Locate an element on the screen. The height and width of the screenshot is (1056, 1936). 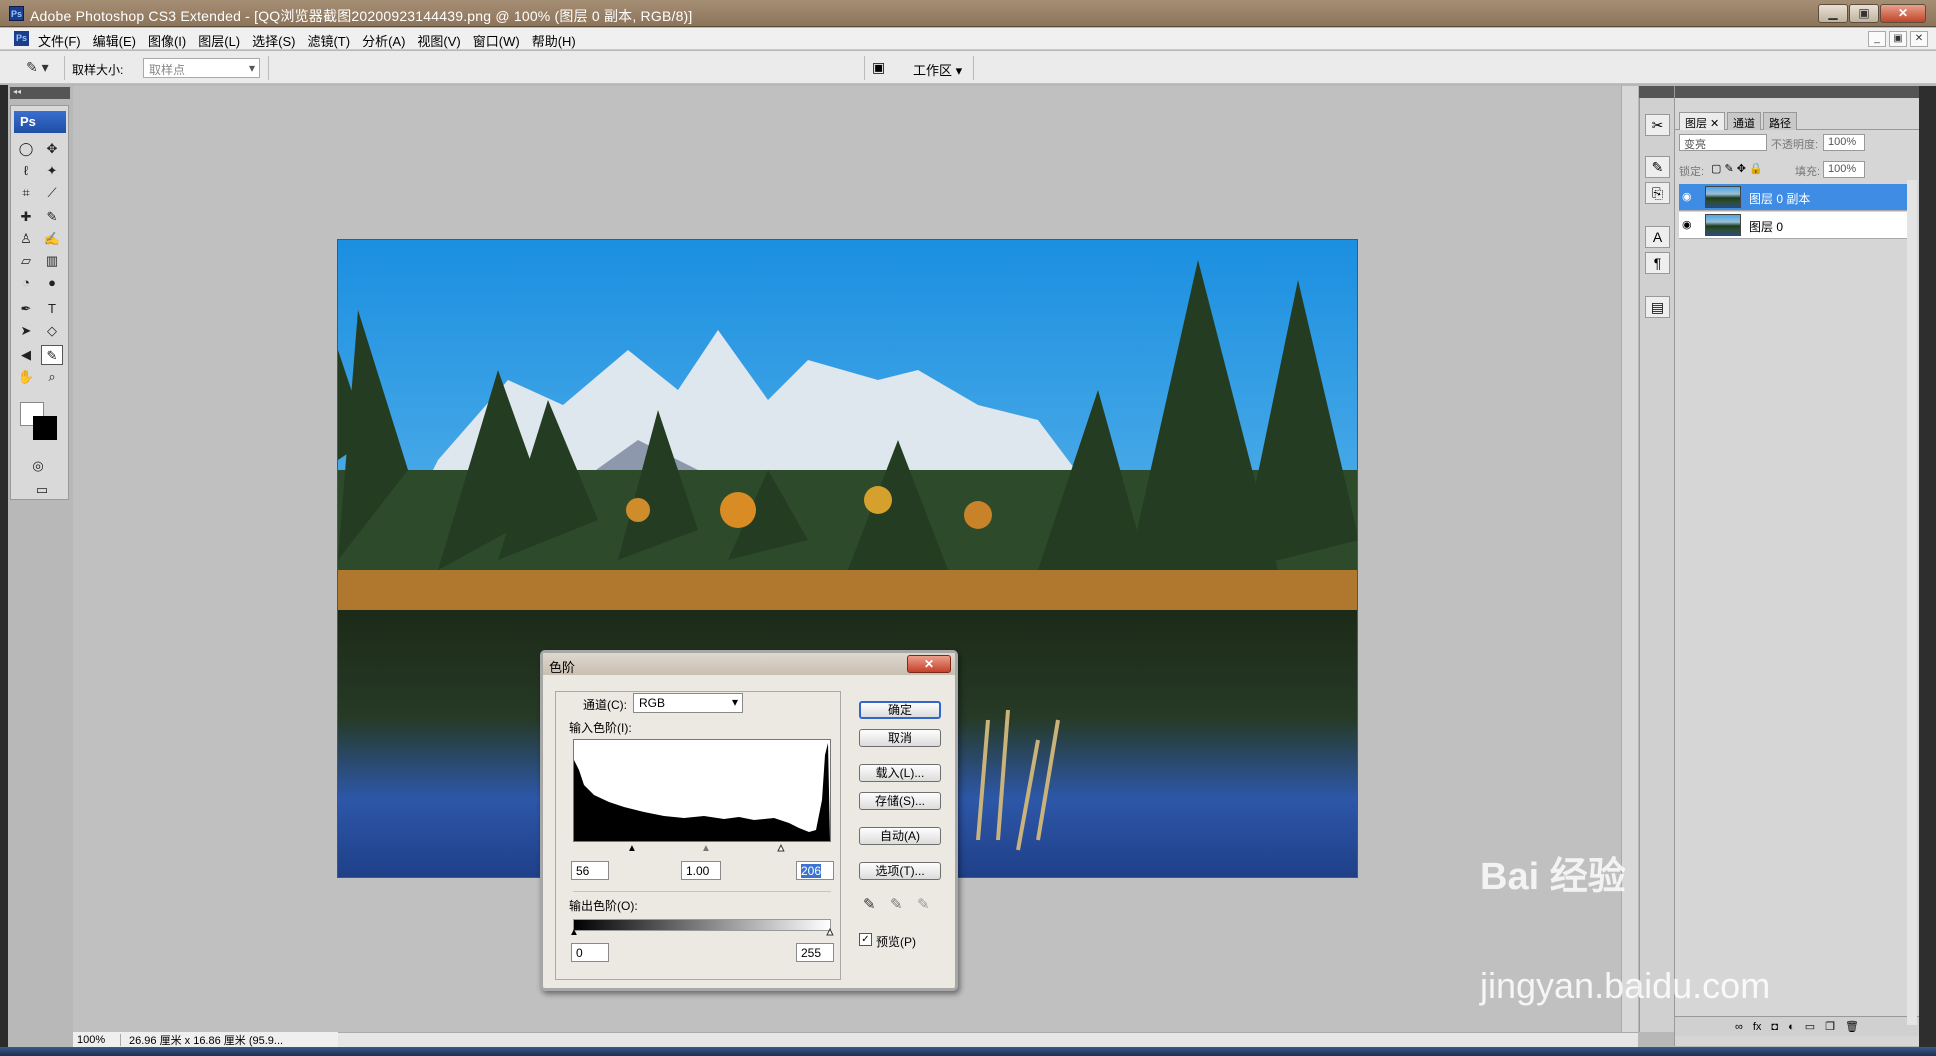
menu-item: 帮助(H) is located at coordinates (554, 40).